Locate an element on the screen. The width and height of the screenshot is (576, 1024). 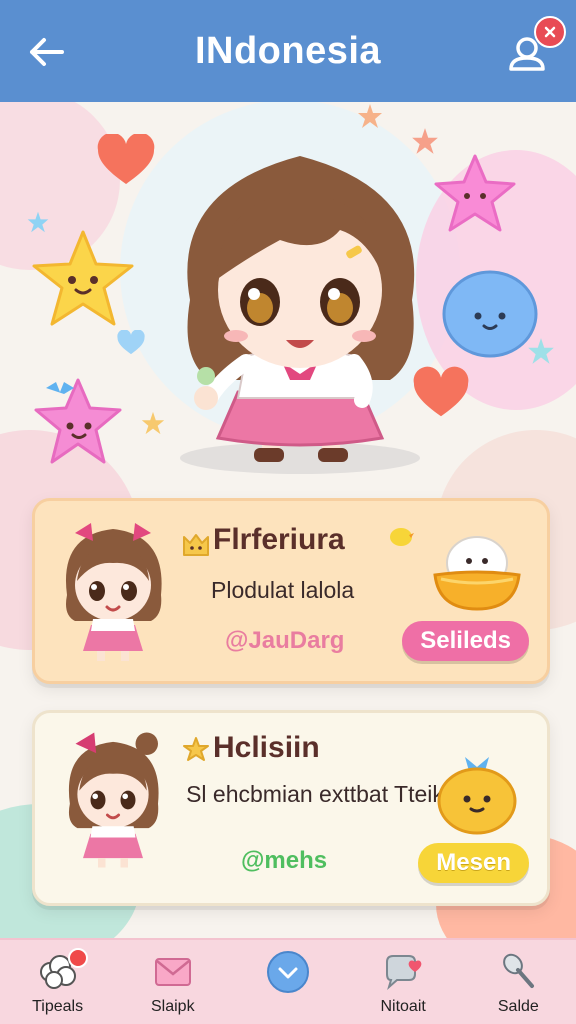
back-arrow-icon is located at coordinates (47, 52).